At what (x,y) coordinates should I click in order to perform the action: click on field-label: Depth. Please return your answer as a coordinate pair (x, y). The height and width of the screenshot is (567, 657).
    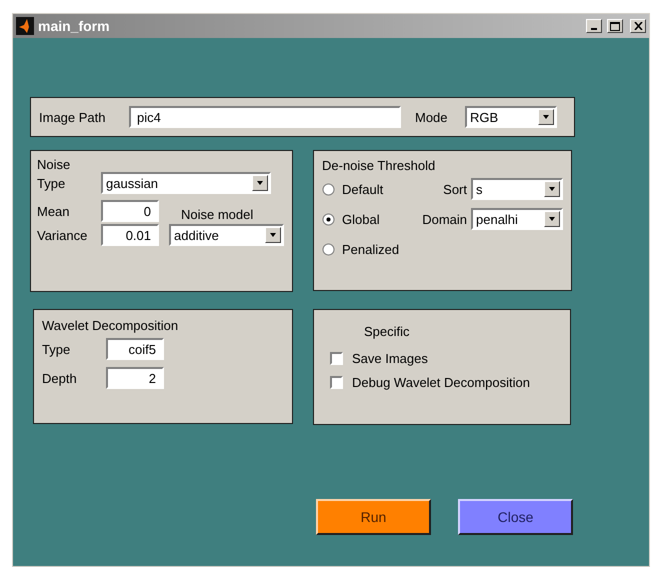
    Looking at the image, I should click on (60, 378).